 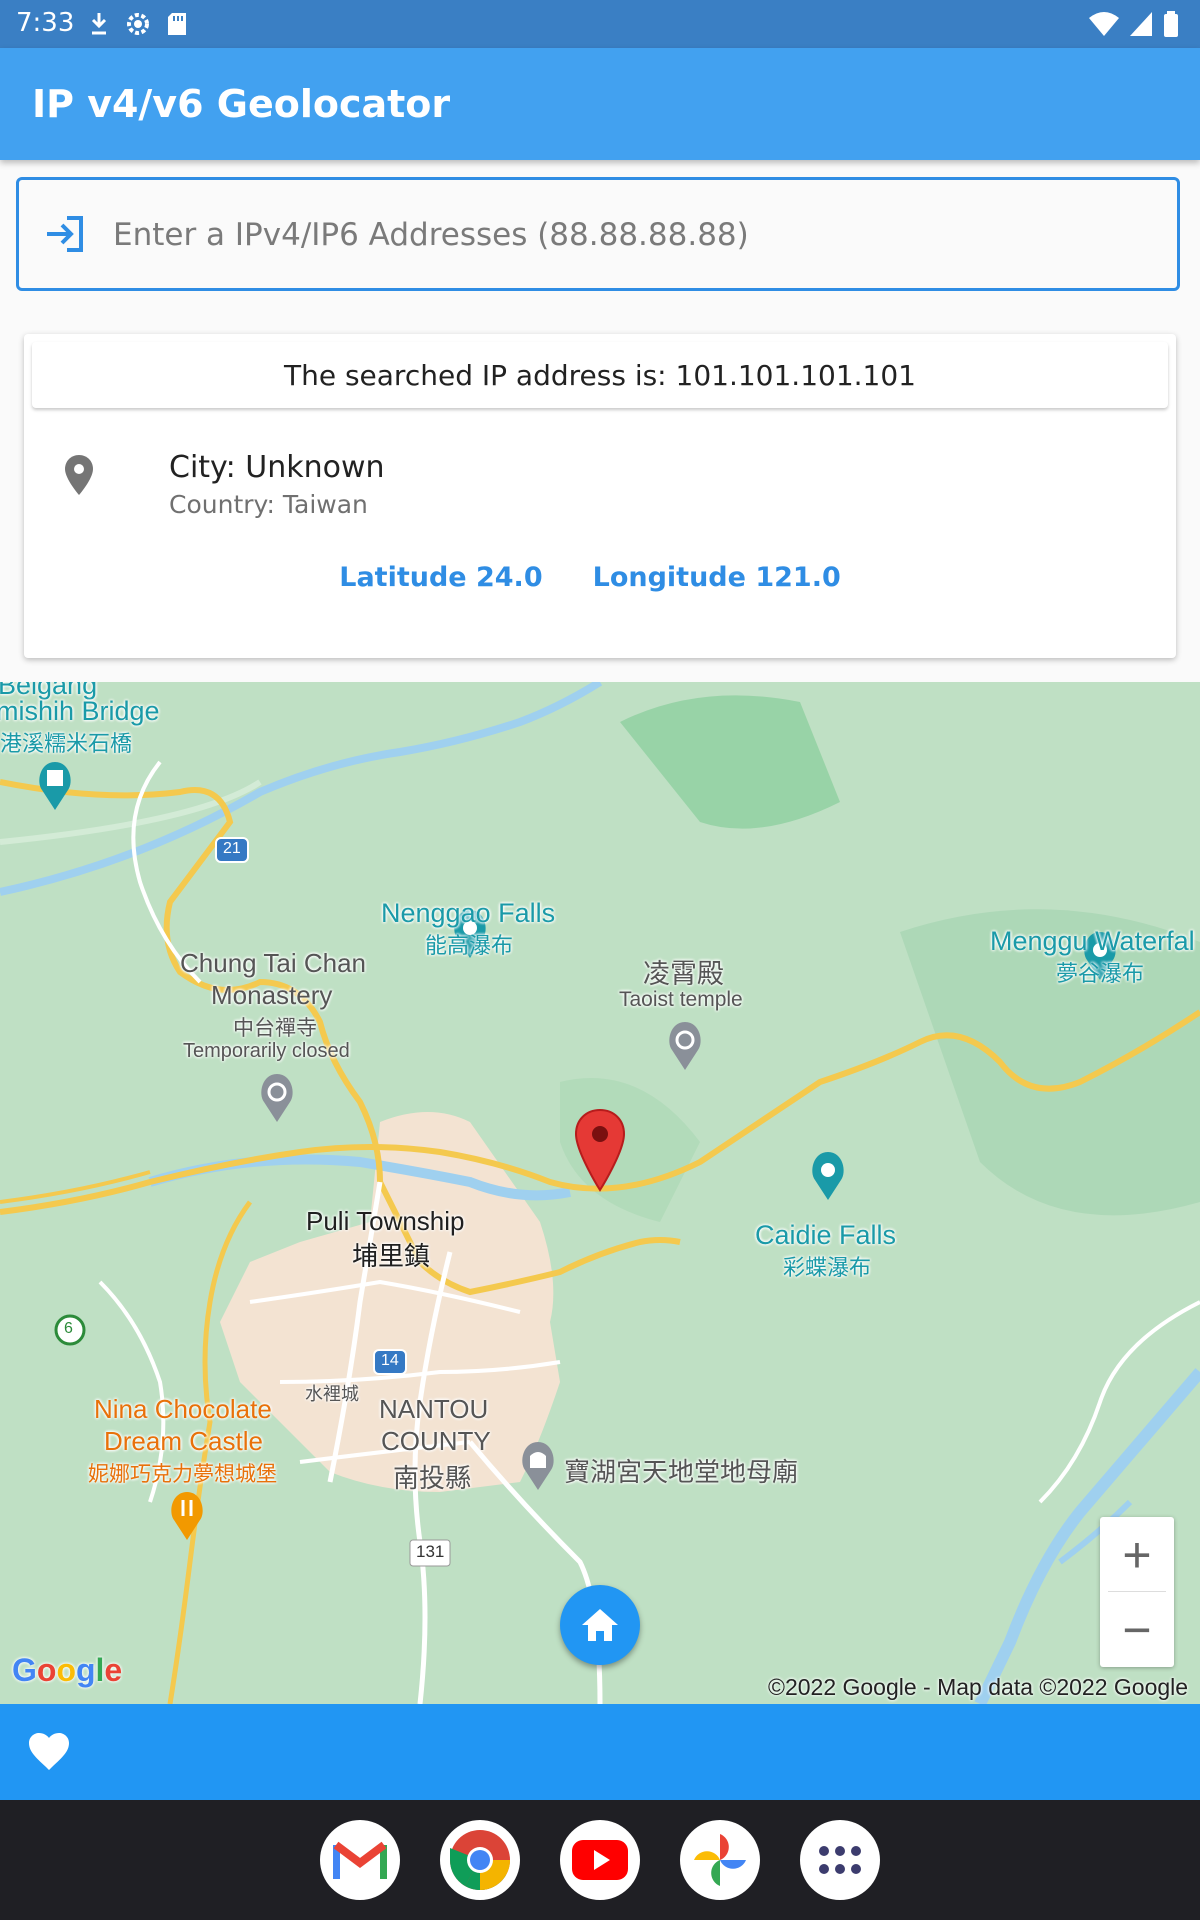 I want to click on map-label-chungtai: Chung Tai Chan, so click(x=273, y=963).